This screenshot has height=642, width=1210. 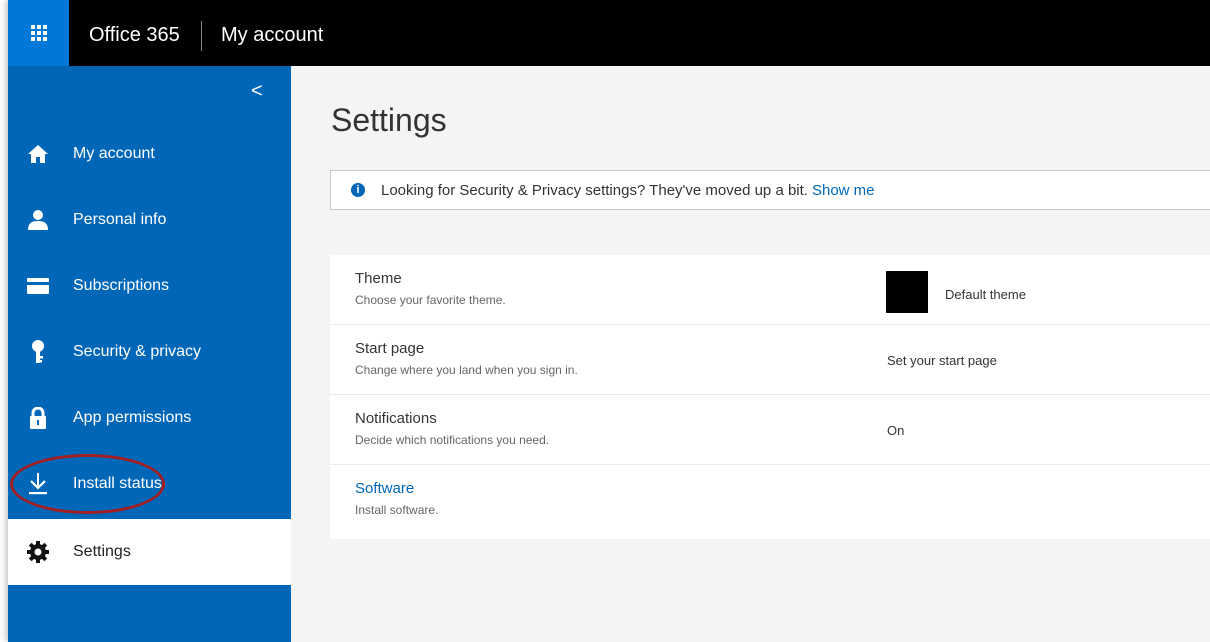 I want to click on app-launcher-button, so click(x=38, y=33).